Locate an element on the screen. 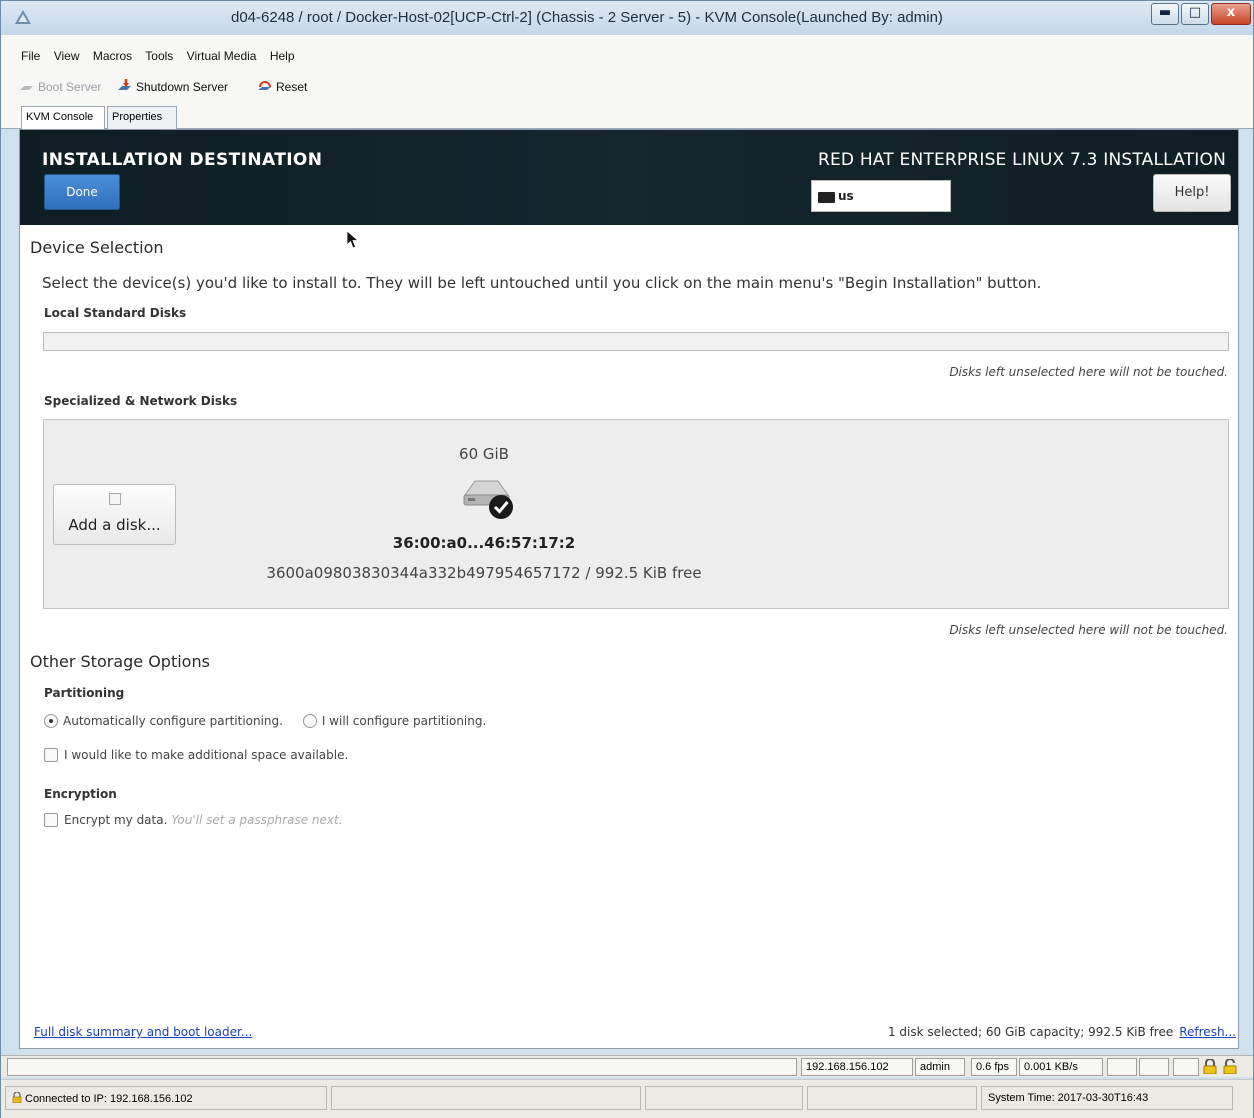 This screenshot has height=1118, width=1254. partitioning-heading: Partitioning is located at coordinates (84, 693).